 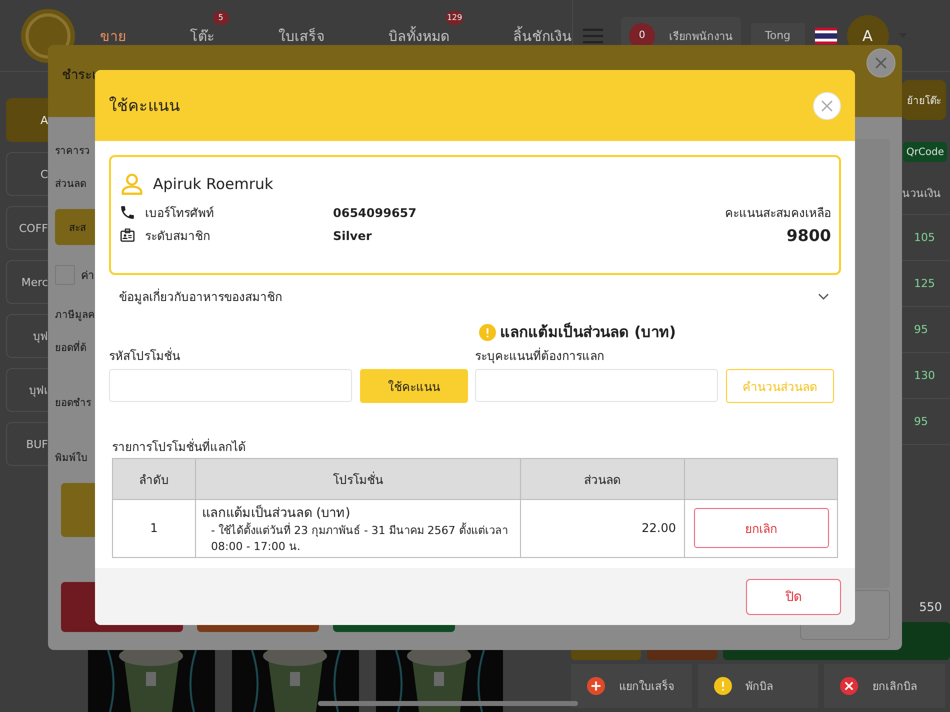 I want to click on exclamation-icon, so click(x=723, y=686).